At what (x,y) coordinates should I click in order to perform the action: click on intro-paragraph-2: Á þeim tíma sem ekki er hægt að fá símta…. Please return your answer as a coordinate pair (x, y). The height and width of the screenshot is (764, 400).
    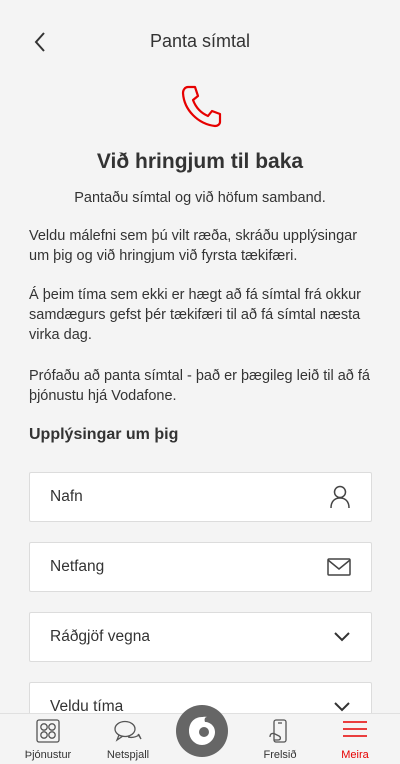
    Looking at the image, I should click on (195, 315).